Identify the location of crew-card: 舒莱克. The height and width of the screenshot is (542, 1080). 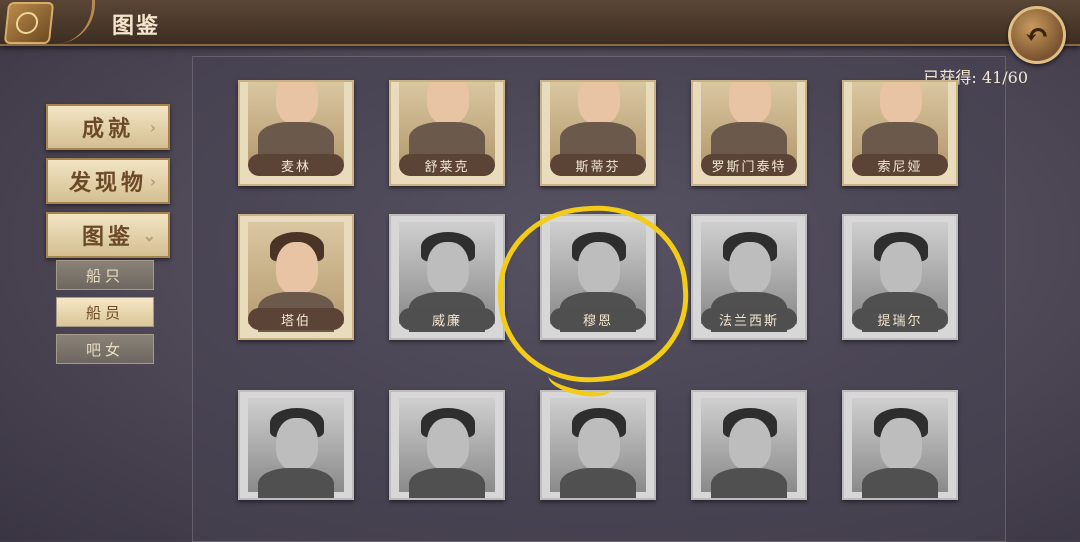
(447, 133).